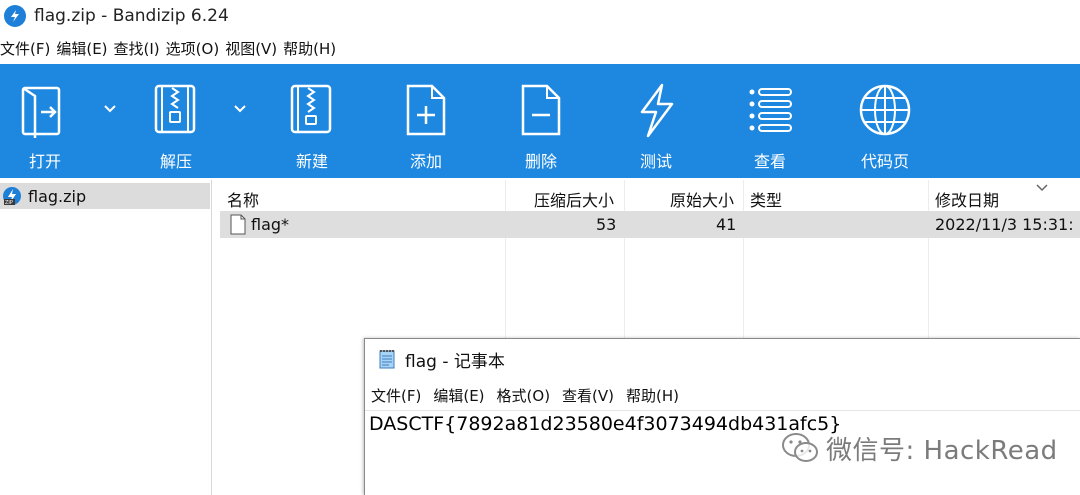 Image resolution: width=1080 pixels, height=495 pixels. I want to click on test-button: 测试, so click(656, 121).